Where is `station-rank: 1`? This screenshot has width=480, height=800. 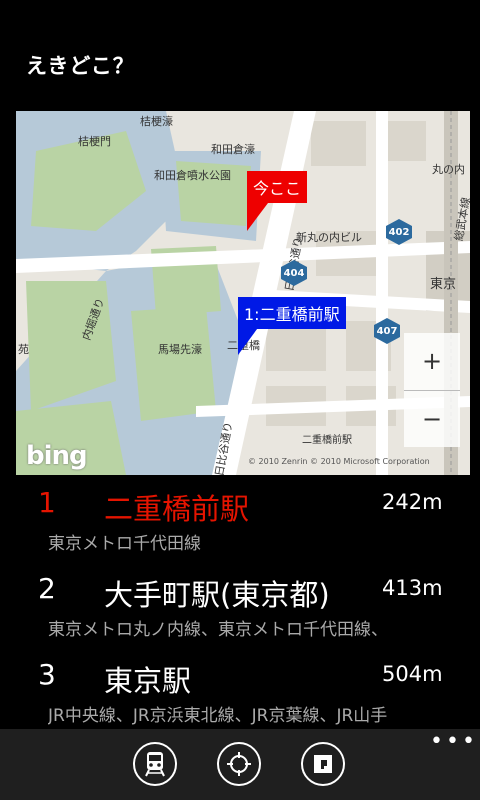
station-rank: 1 is located at coordinates (47, 502).